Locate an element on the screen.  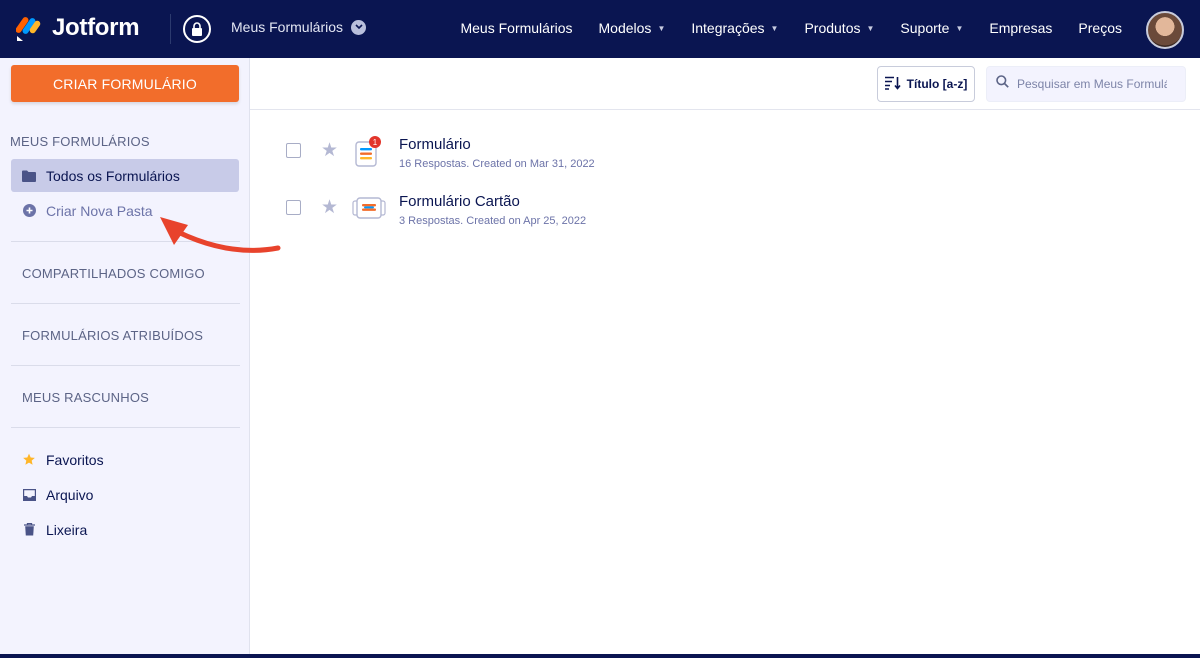
search-box is located at coordinates (1086, 84).